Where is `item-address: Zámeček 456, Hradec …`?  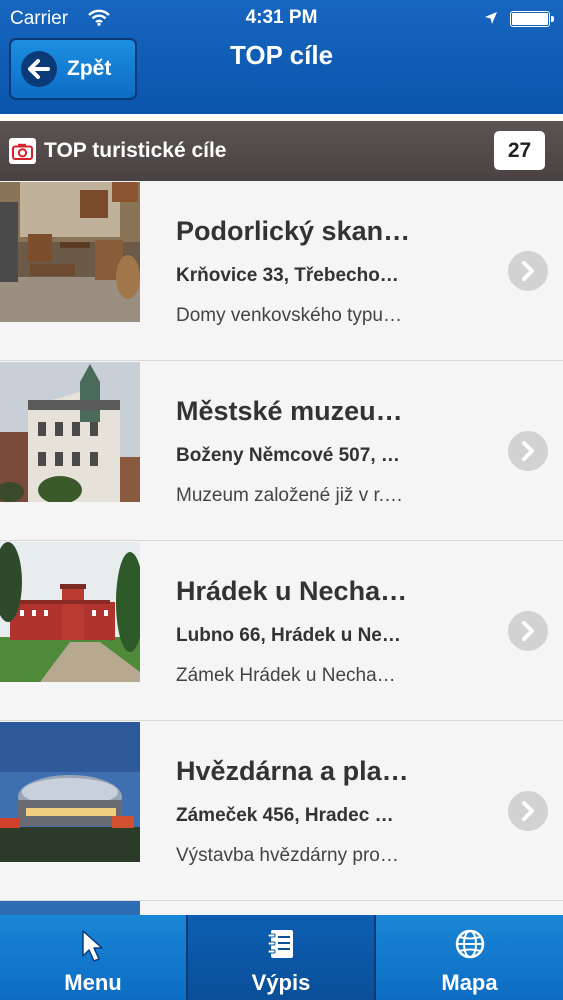
item-address: Zámeček 456, Hradec … is located at coordinates (285, 815).